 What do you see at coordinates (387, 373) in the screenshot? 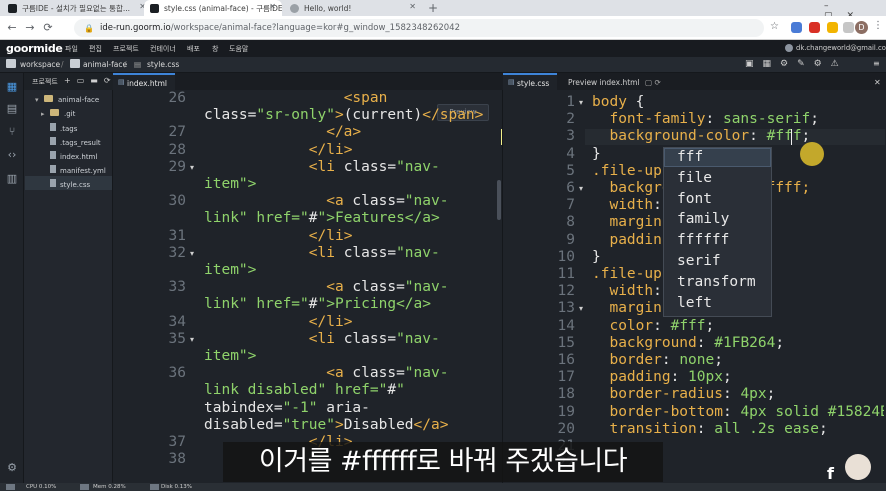
I see `code-line: <a class="nav-` at bounding box center [387, 373].